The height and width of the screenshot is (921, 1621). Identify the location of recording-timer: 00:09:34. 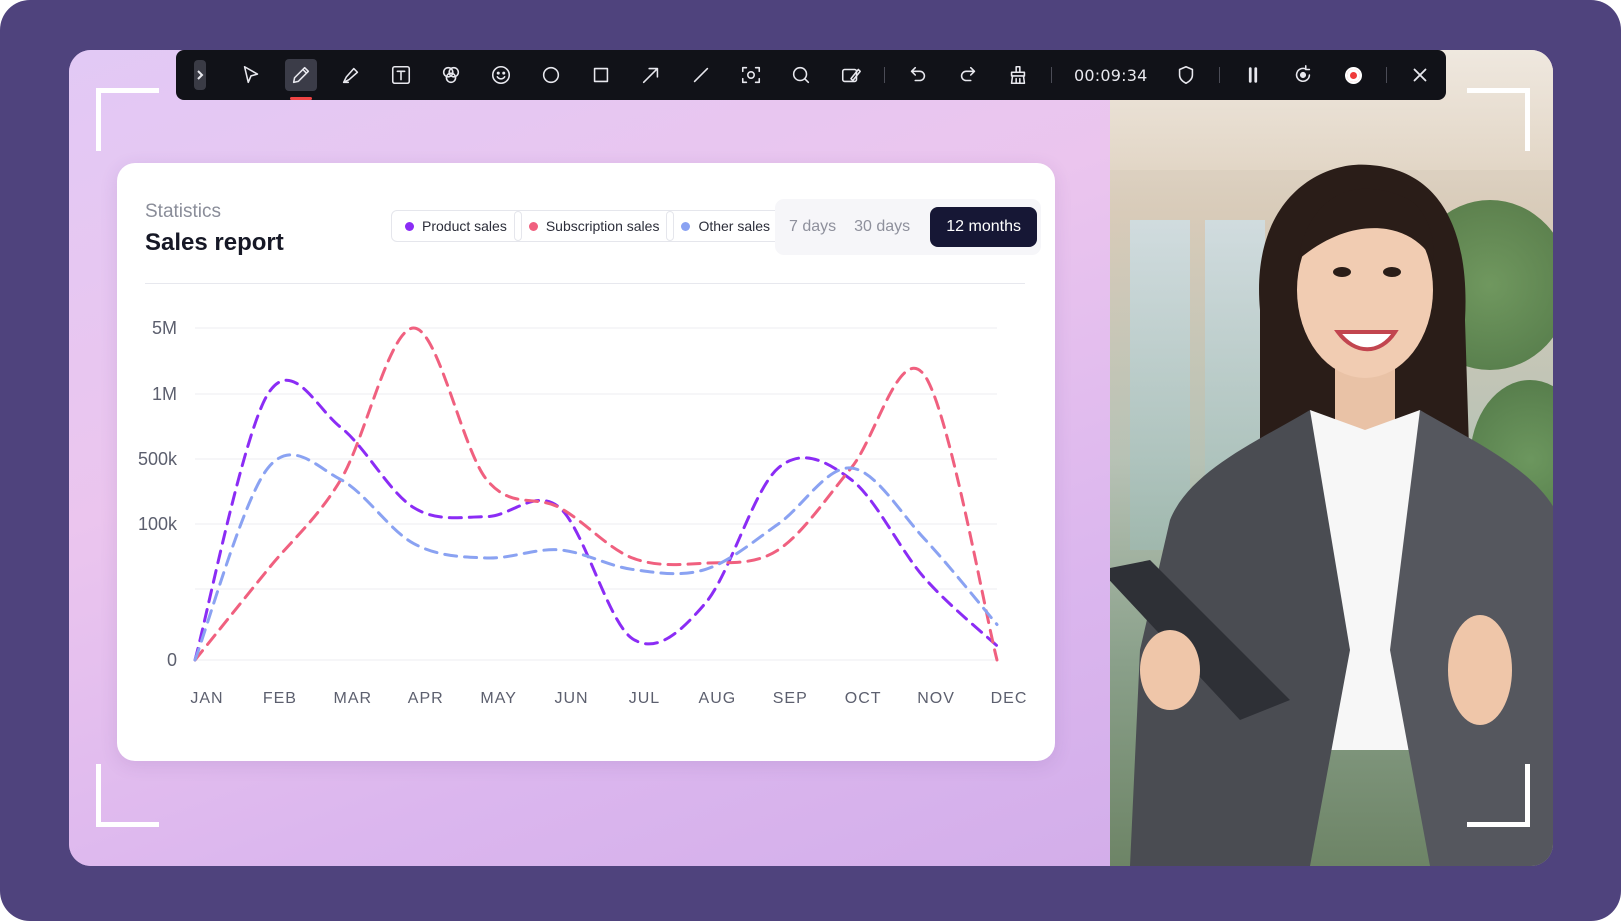
(1111, 75).